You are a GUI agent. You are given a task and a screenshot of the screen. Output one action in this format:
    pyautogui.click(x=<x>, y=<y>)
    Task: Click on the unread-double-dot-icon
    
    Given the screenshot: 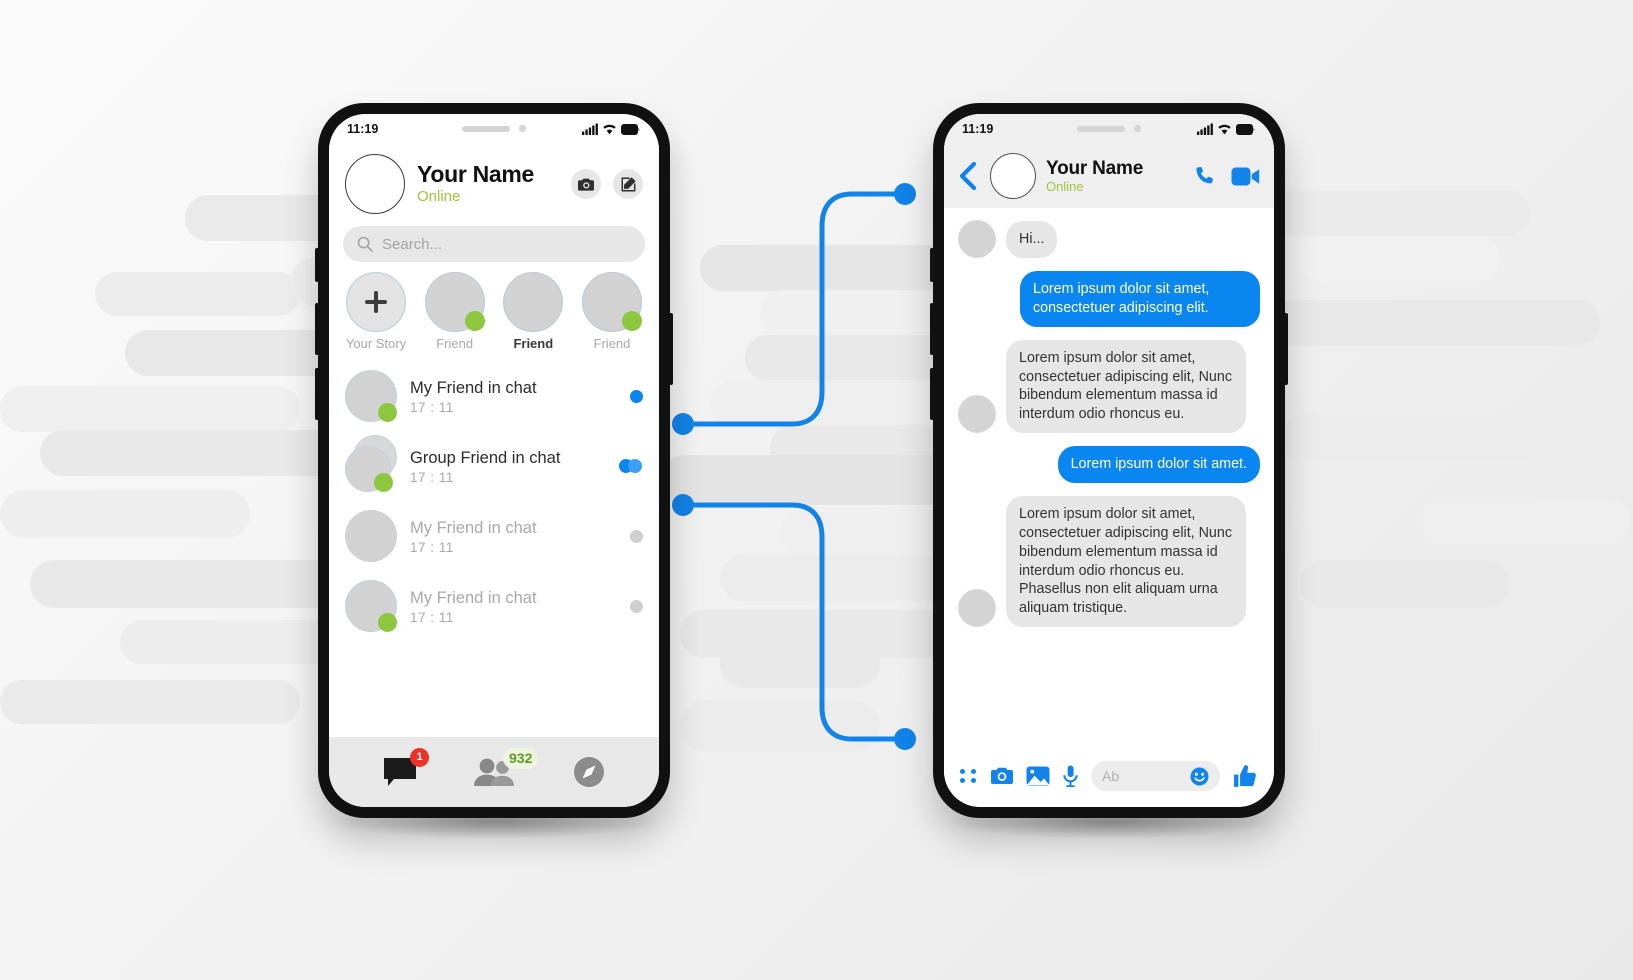 What is the action you would take?
    pyautogui.click(x=631, y=466)
    